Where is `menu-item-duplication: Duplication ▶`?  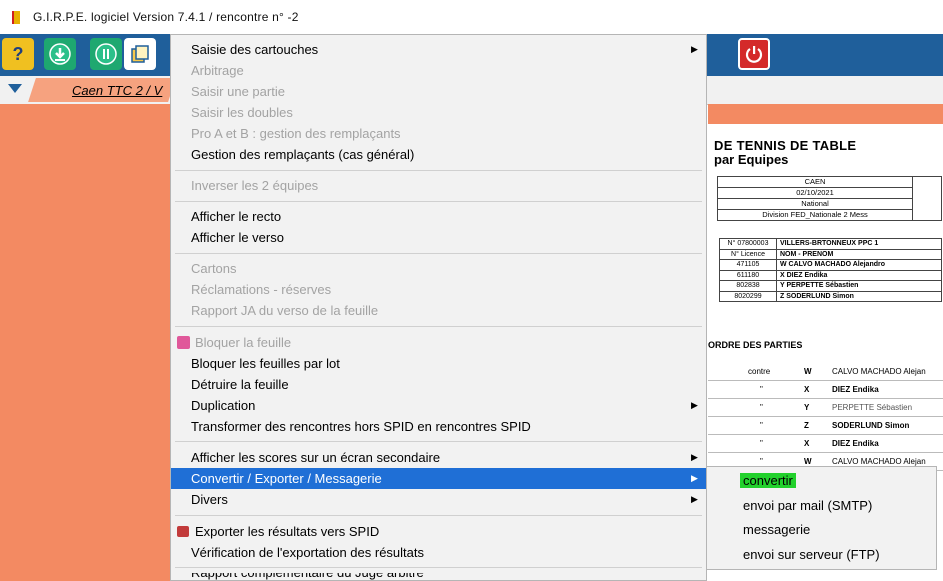
menu-item-duplication: Duplication ▶ is located at coordinates (438, 405).